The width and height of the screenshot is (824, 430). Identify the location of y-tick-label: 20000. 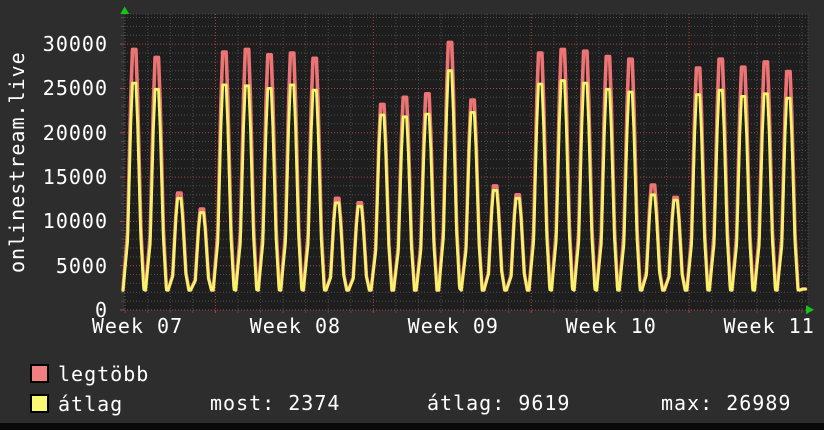
(75, 132).